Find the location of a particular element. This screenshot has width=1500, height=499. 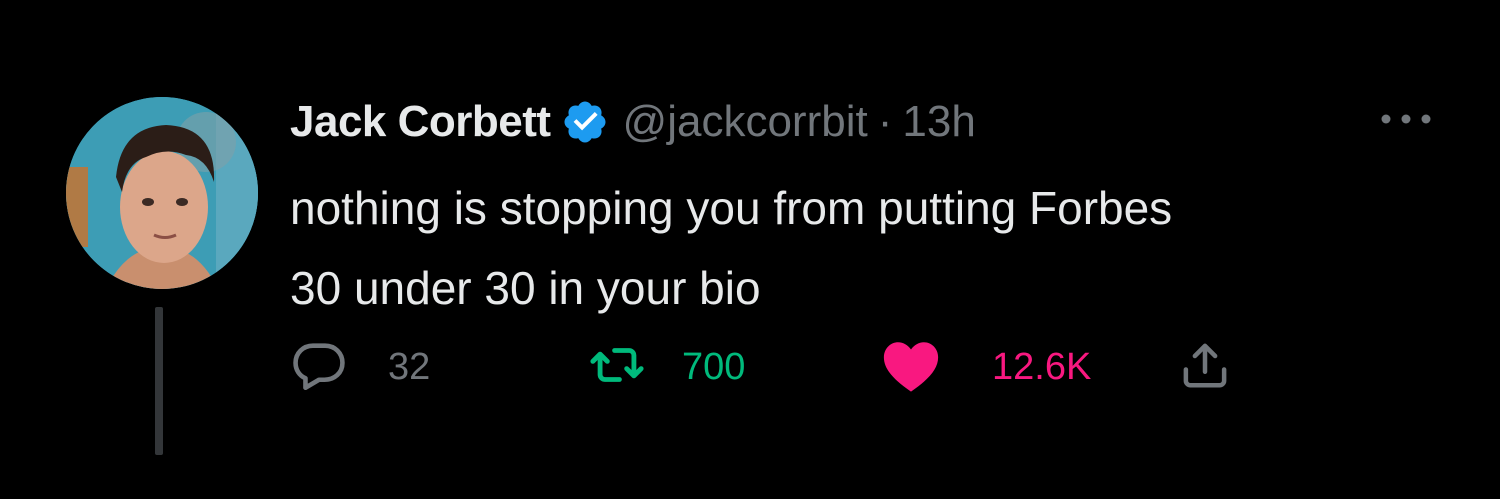

retweet-icon is located at coordinates (617, 367).